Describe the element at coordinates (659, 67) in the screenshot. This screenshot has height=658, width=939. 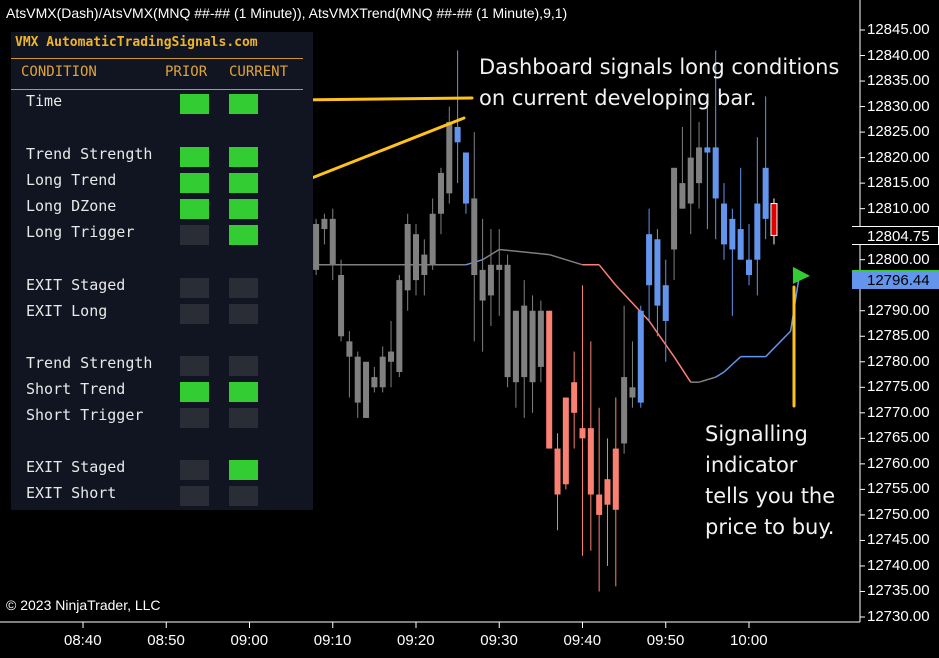
I see `note-line: Dashboard signals long conditions` at that location.